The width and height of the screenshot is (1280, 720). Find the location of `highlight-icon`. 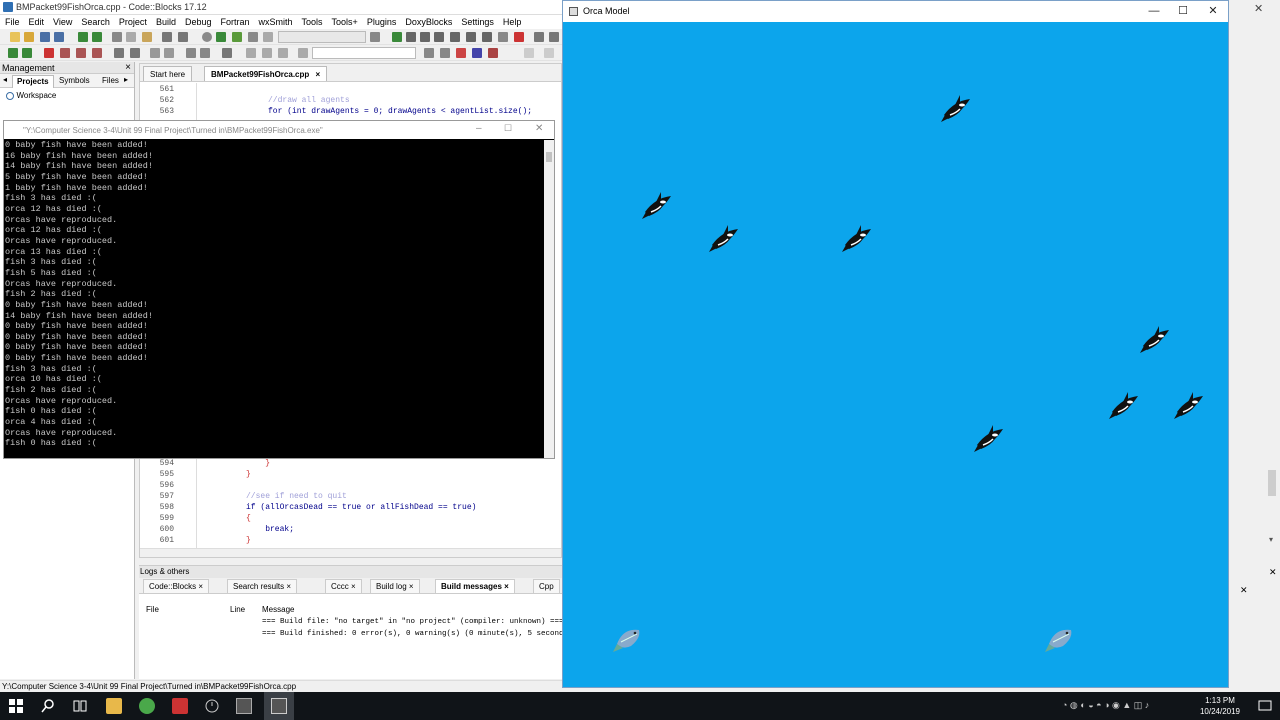

highlight-icon is located at coordinates (283, 53).